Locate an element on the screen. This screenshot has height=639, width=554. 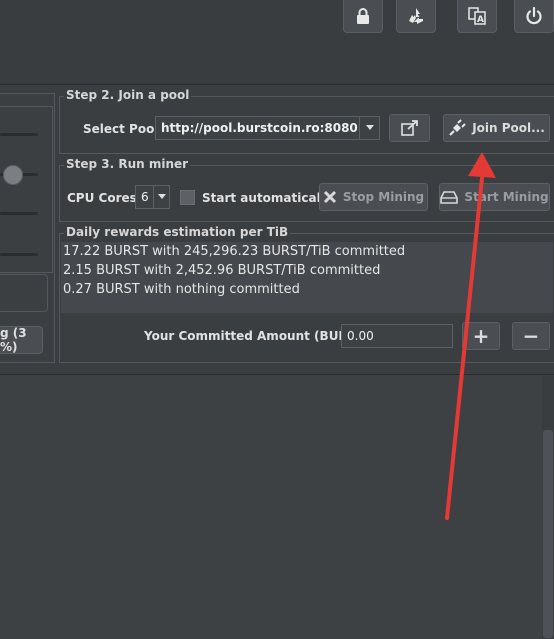
svg-text: A is located at coordinates (480, 20).